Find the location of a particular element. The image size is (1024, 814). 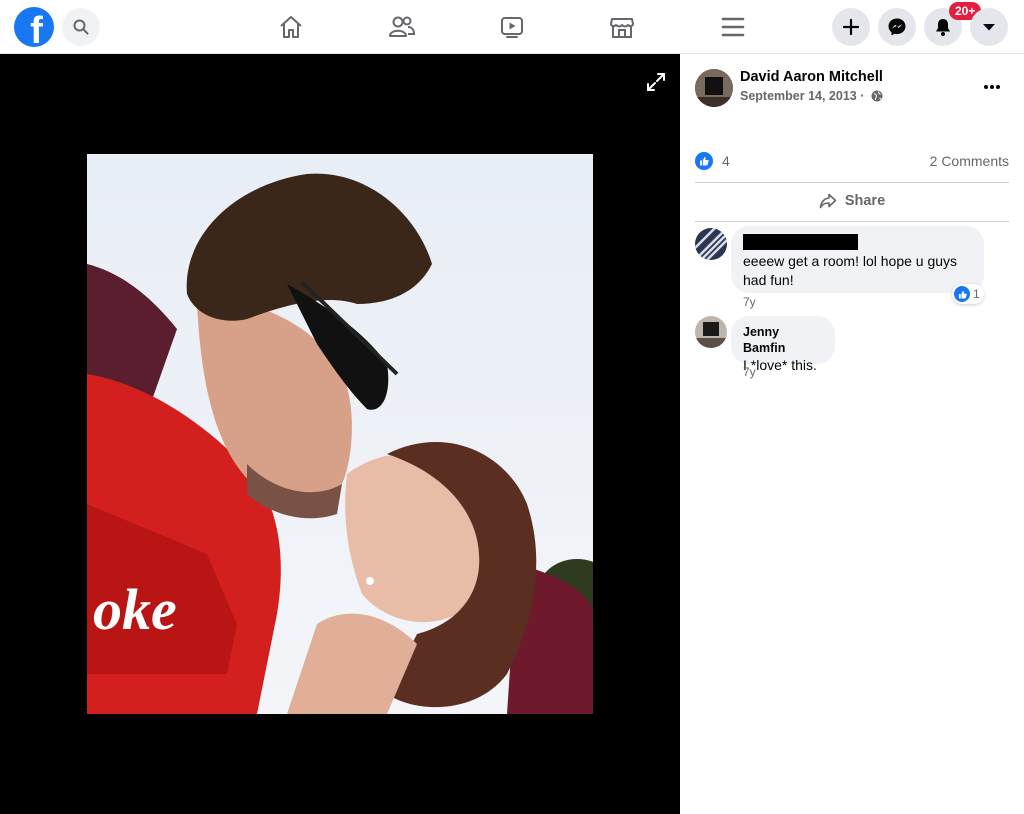

friends-icon is located at coordinates (402, 26).